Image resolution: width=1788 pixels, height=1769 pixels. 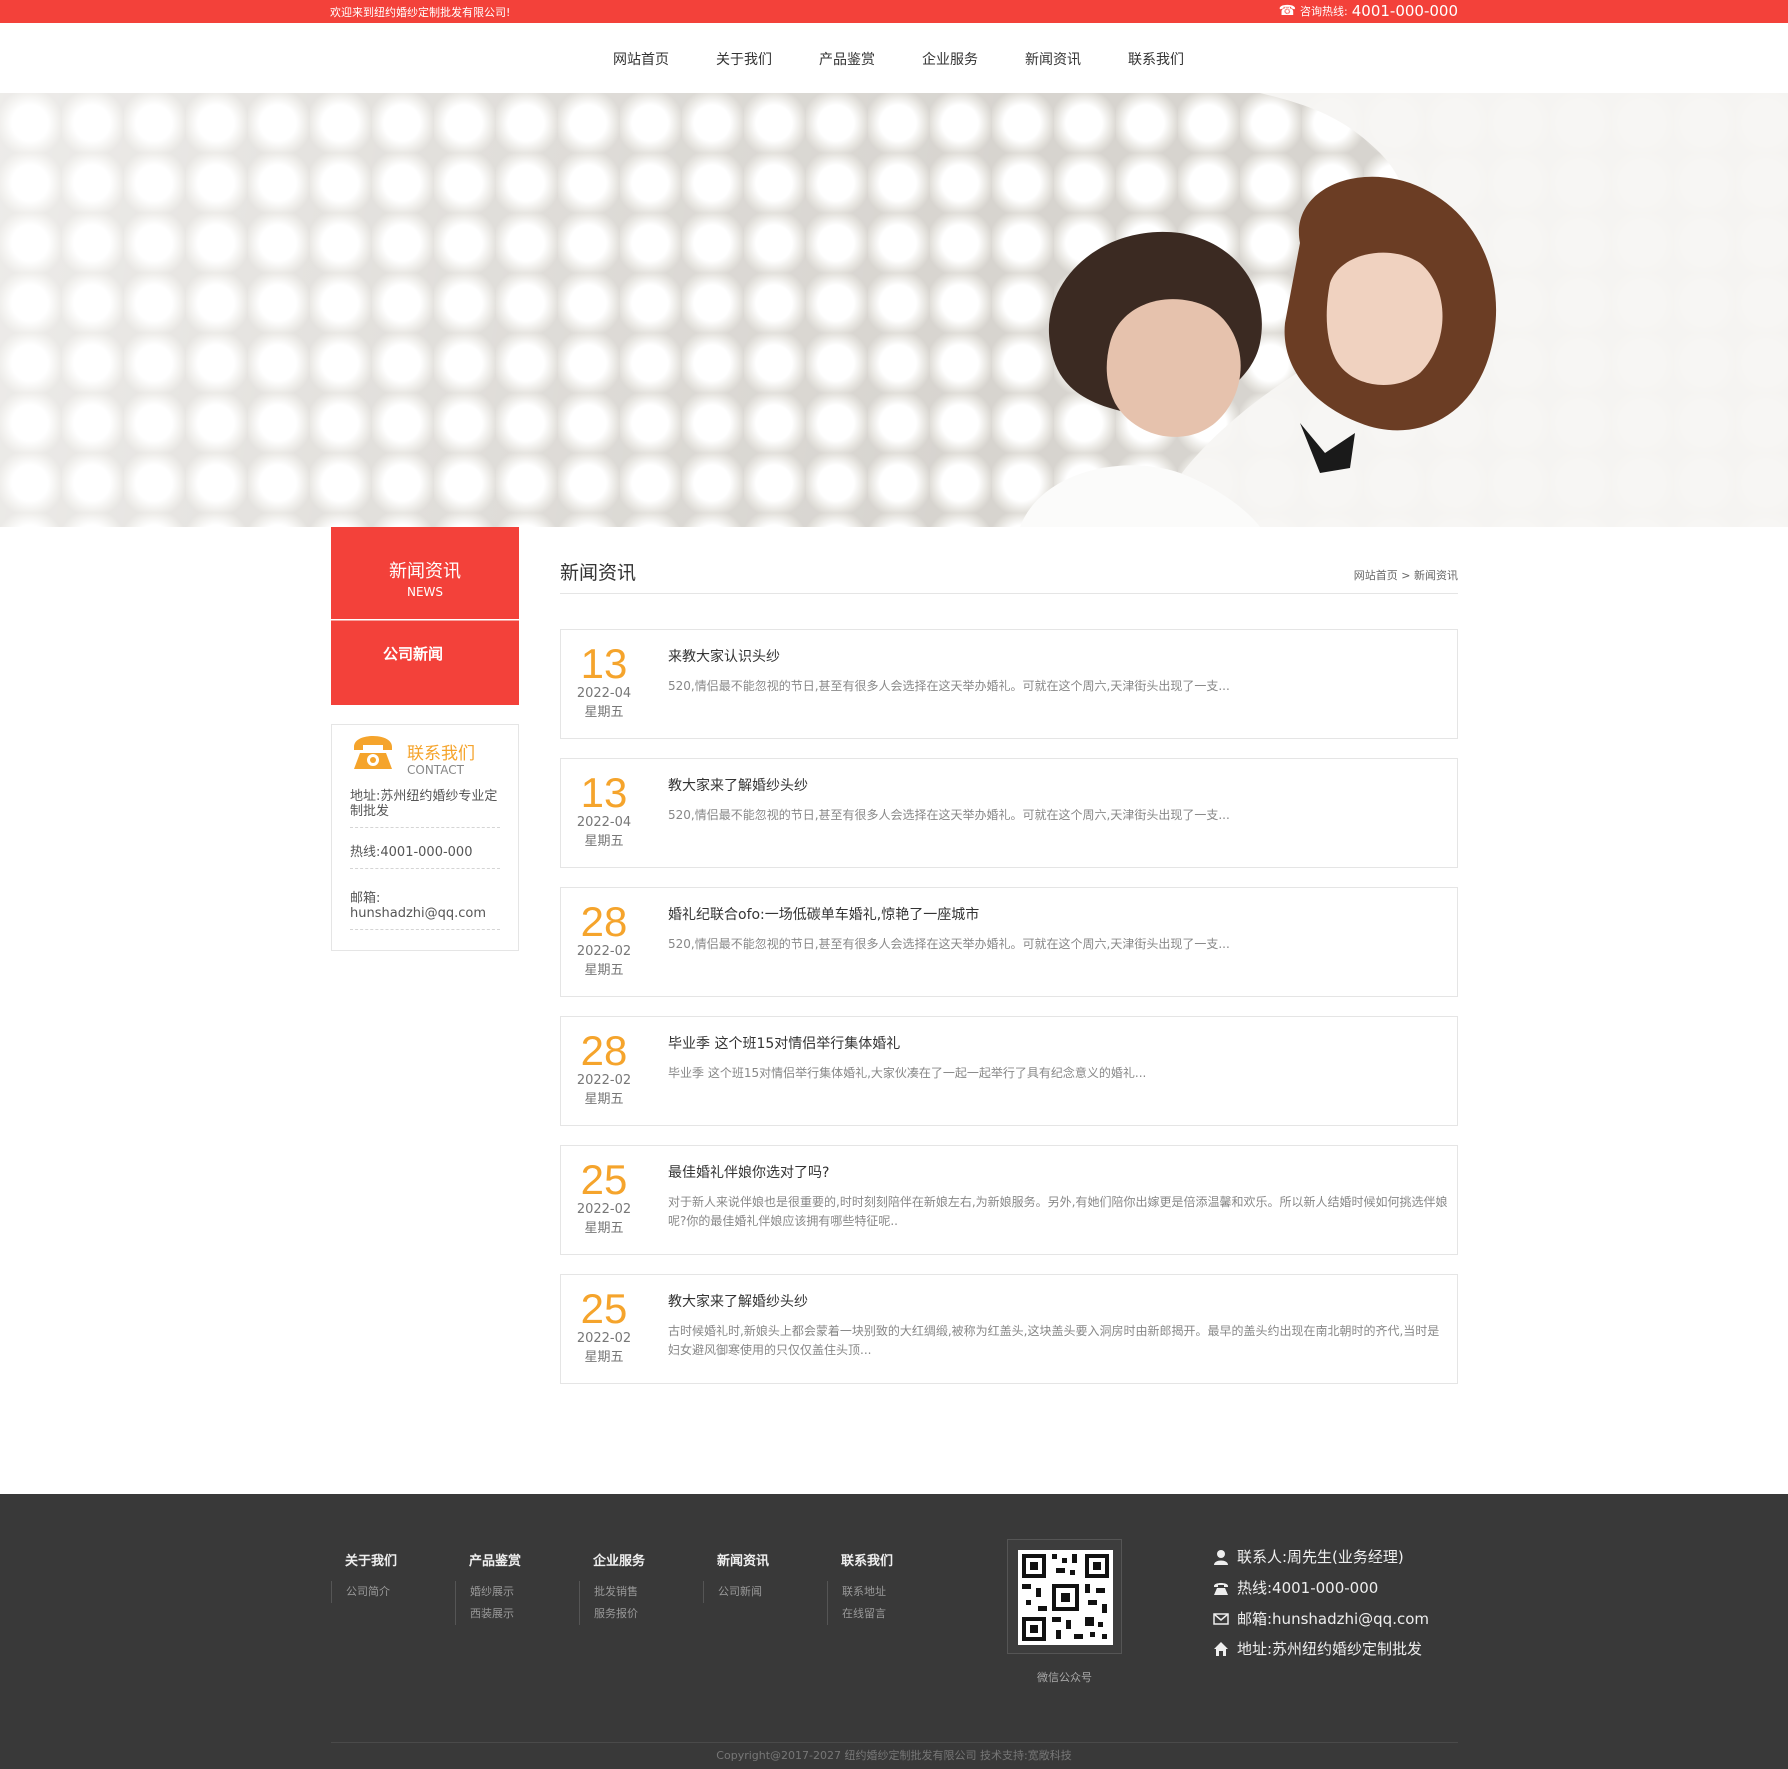 What do you see at coordinates (365, 898) in the screenshot?
I see `contact-email-label: 邮箱:` at bounding box center [365, 898].